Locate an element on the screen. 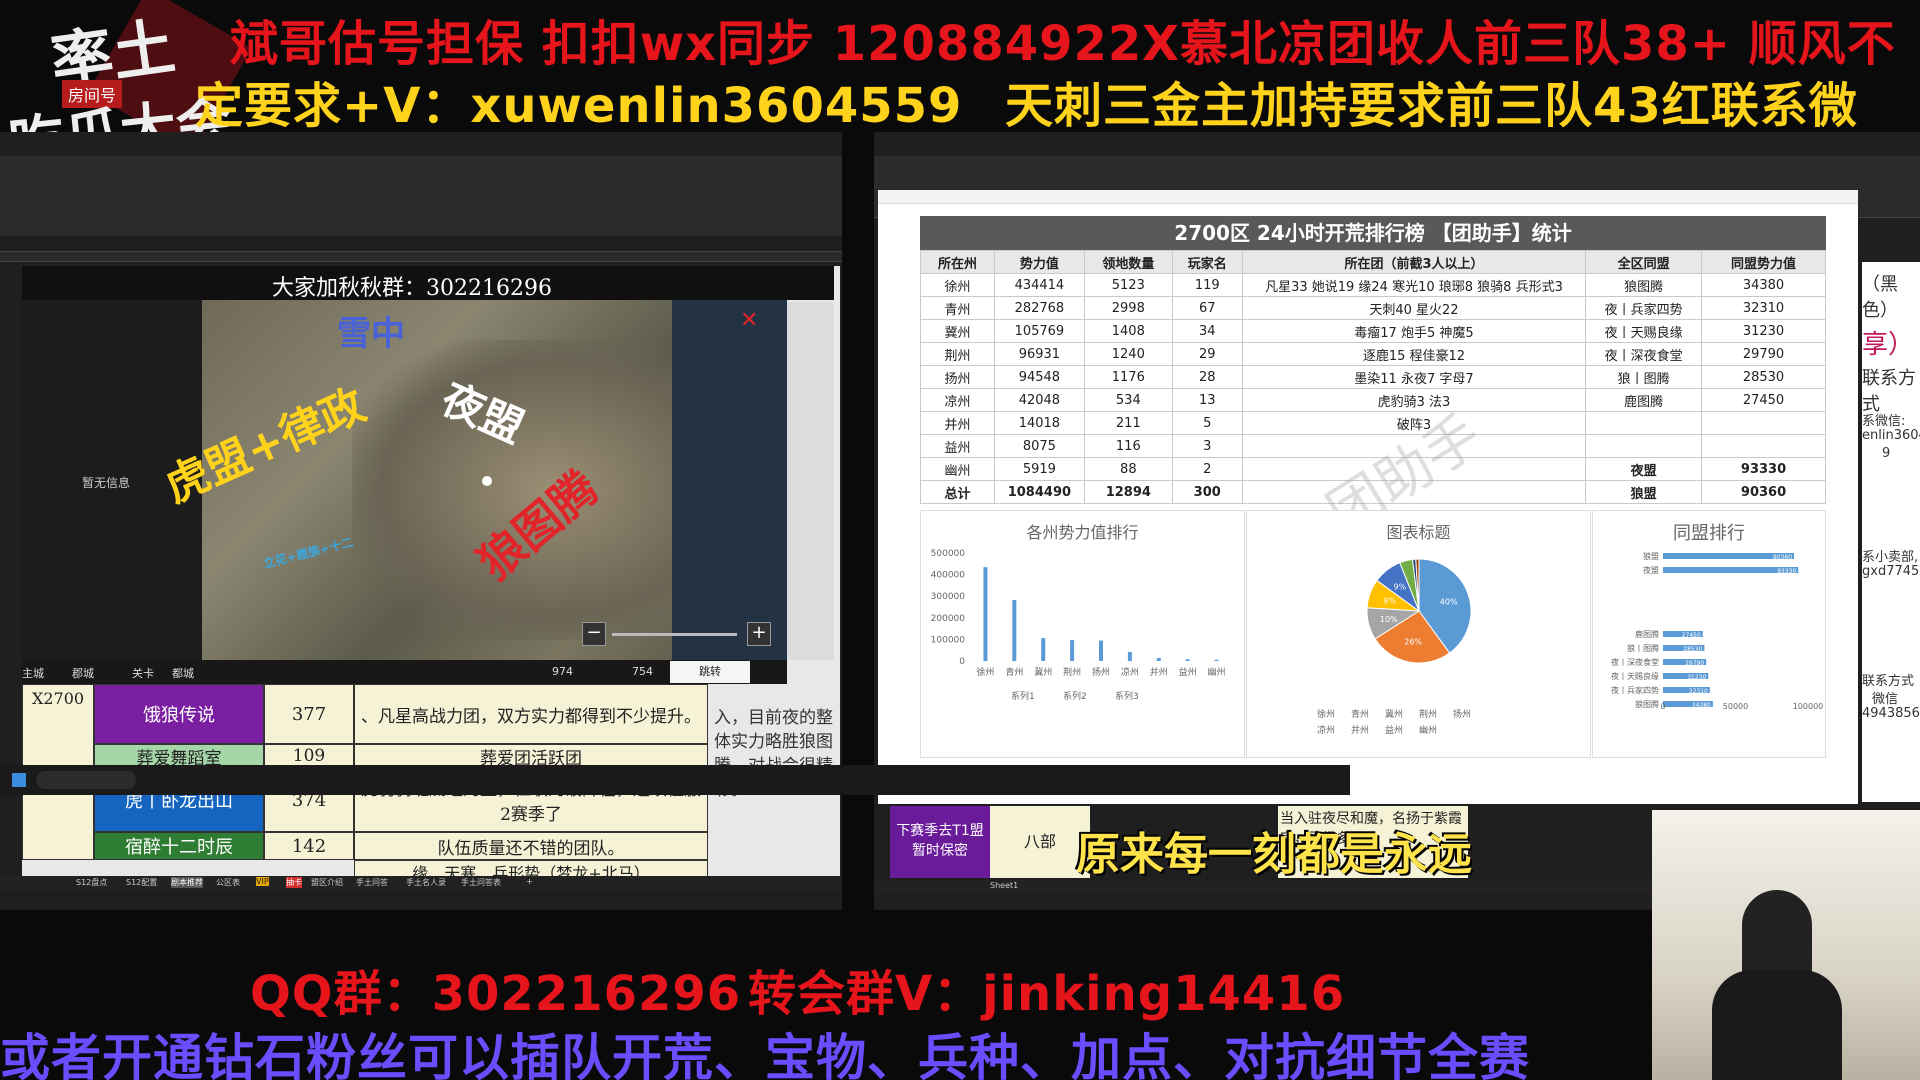  ranking-cell: 5919 is located at coordinates (1039, 469).